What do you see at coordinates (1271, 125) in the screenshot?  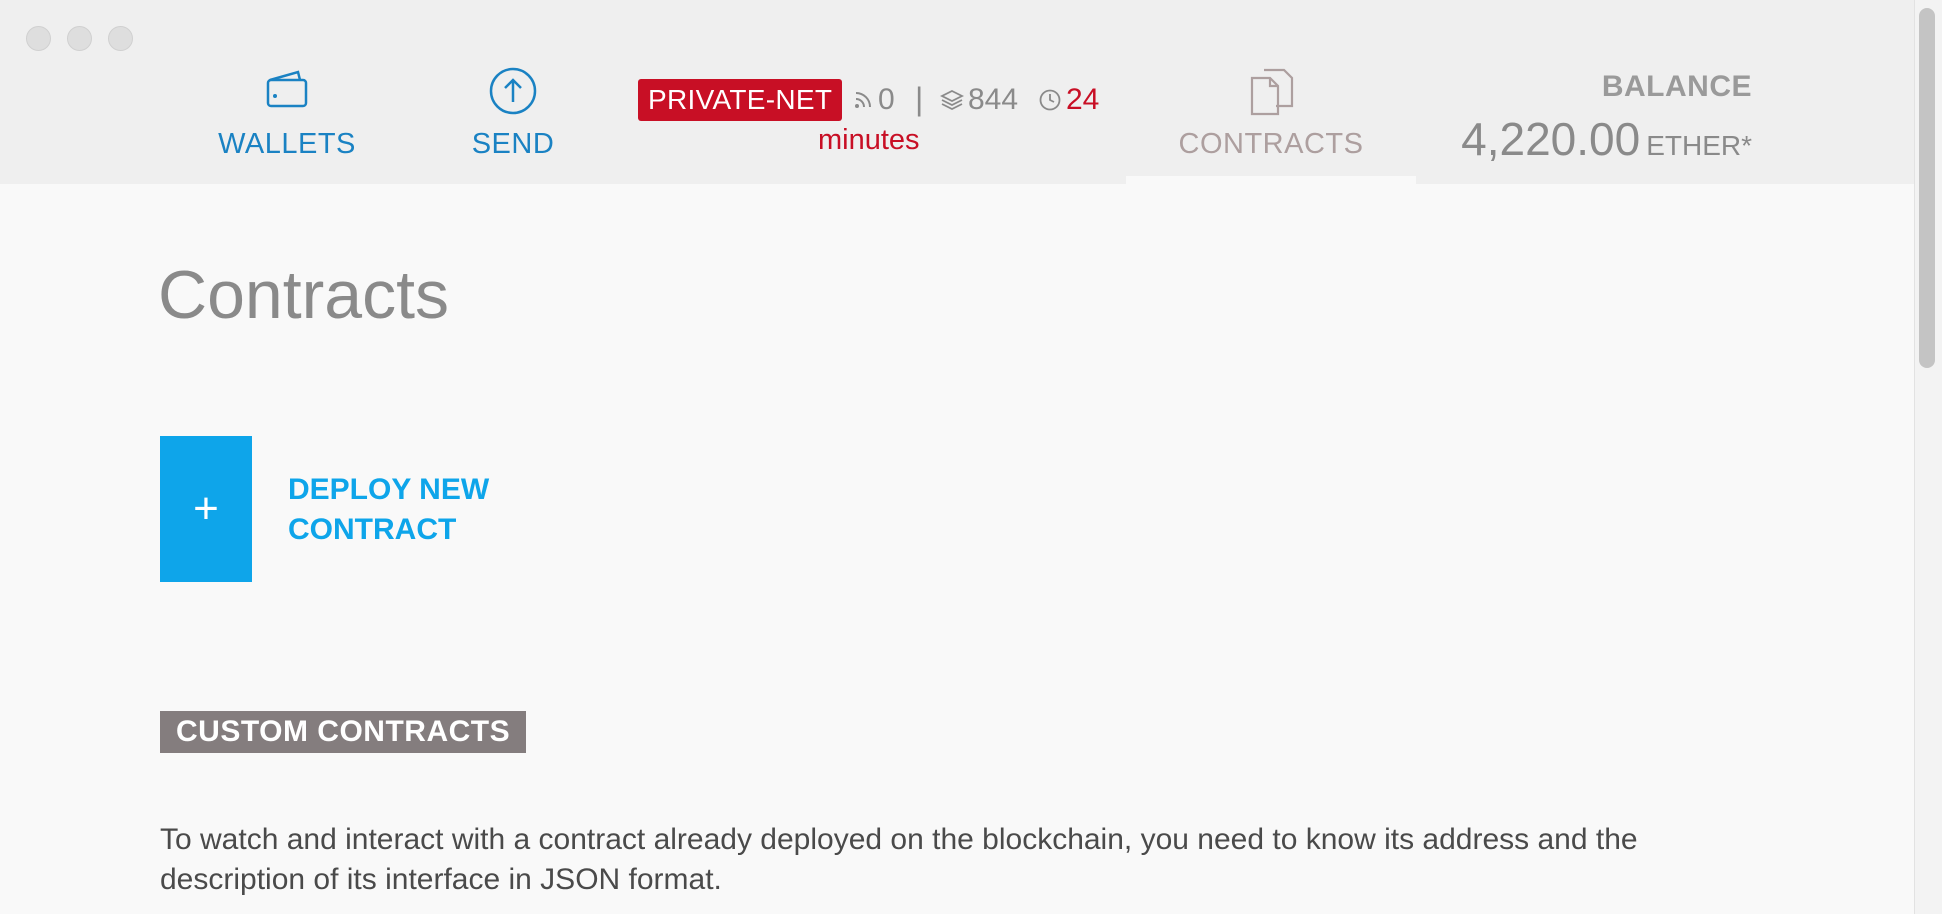 I see `nav-contracts: CONTRACTS` at bounding box center [1271, 125].